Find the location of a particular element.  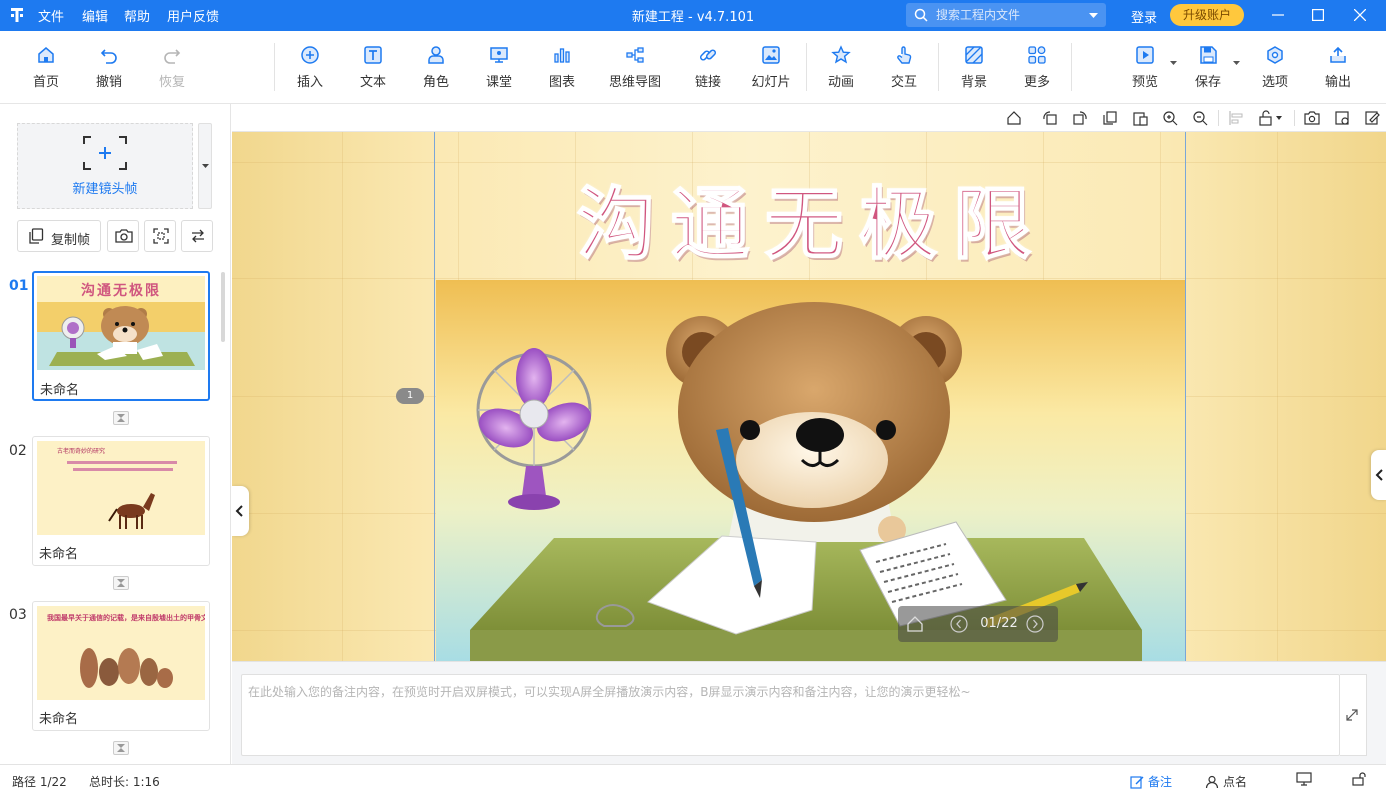

close-icon is located at coordinates (1360, 15).